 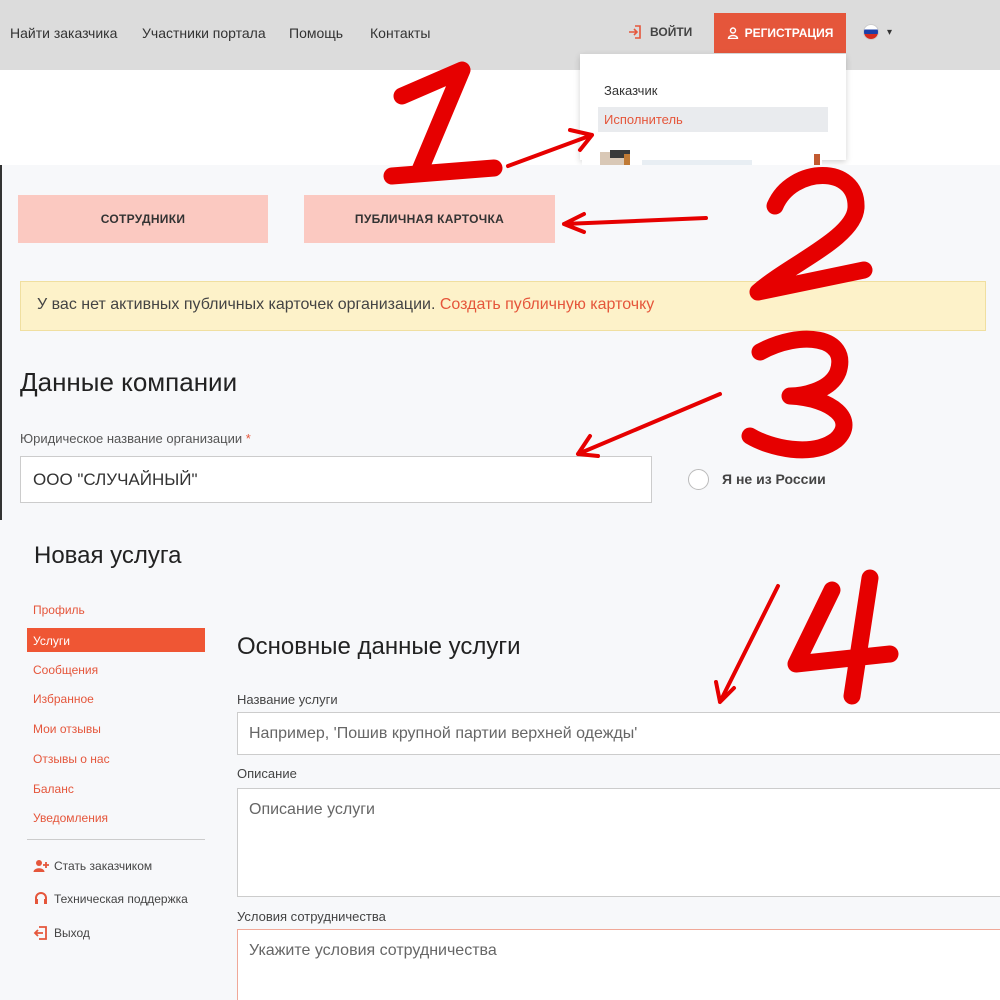 I want to click on russia-flag-icon, so click(x=871, y=32).